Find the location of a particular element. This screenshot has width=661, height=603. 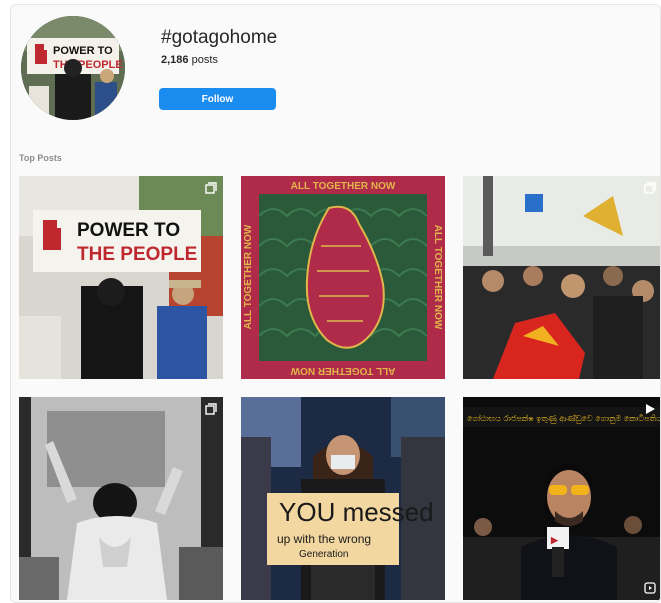

sign-text-line3: Generation is located at coordinates (323, 554).